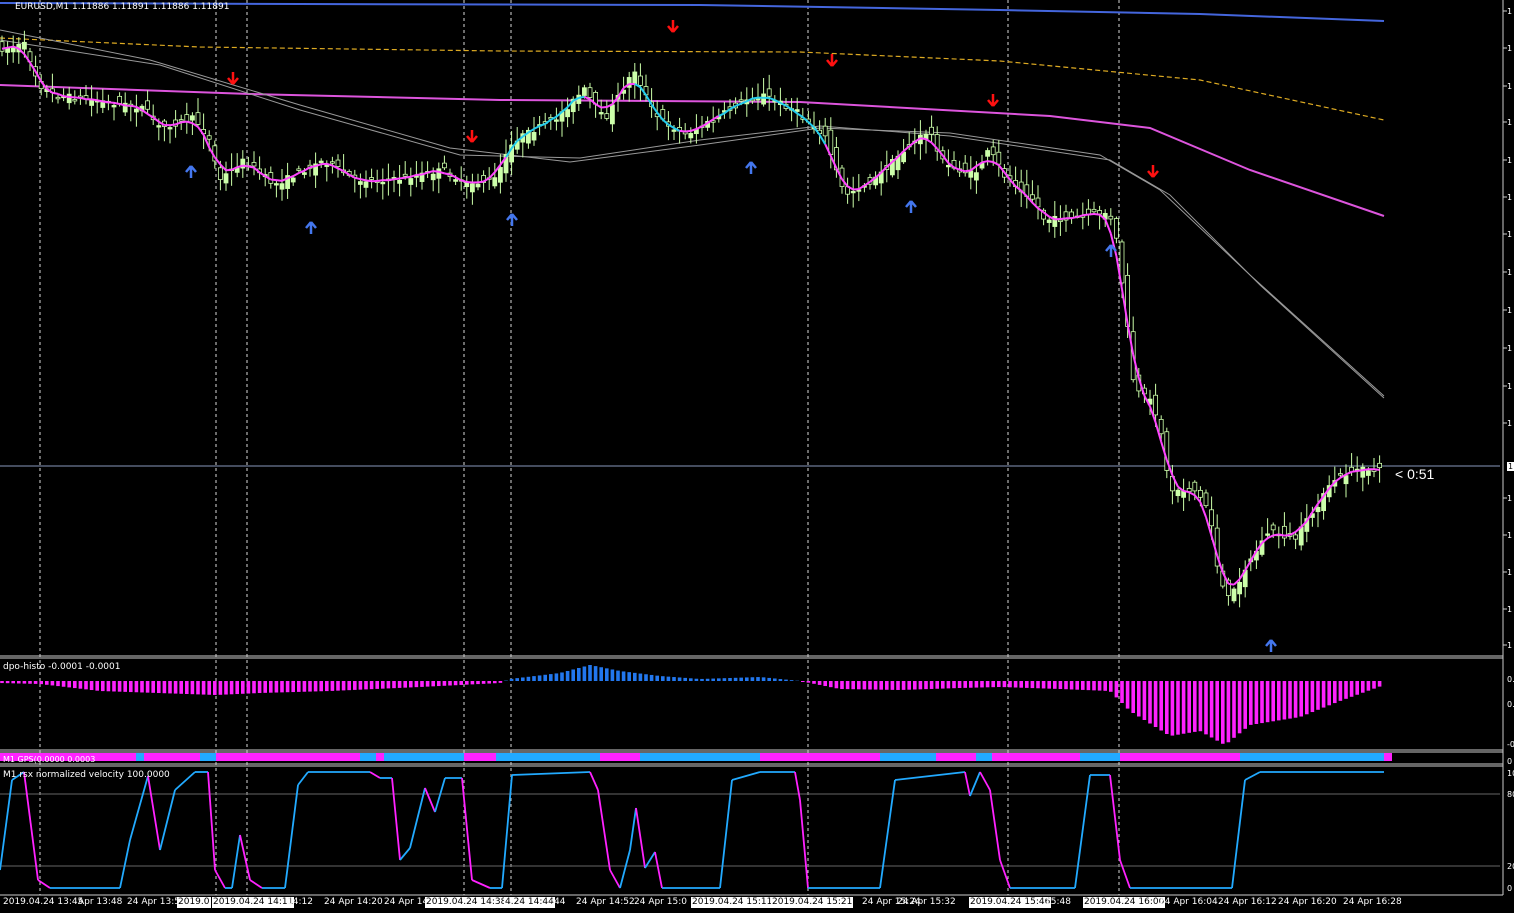  Describe the element at coordinates (812, 902) in the screenshot. I see `time-axis-label: 2019.04.24 15:21` at that location.